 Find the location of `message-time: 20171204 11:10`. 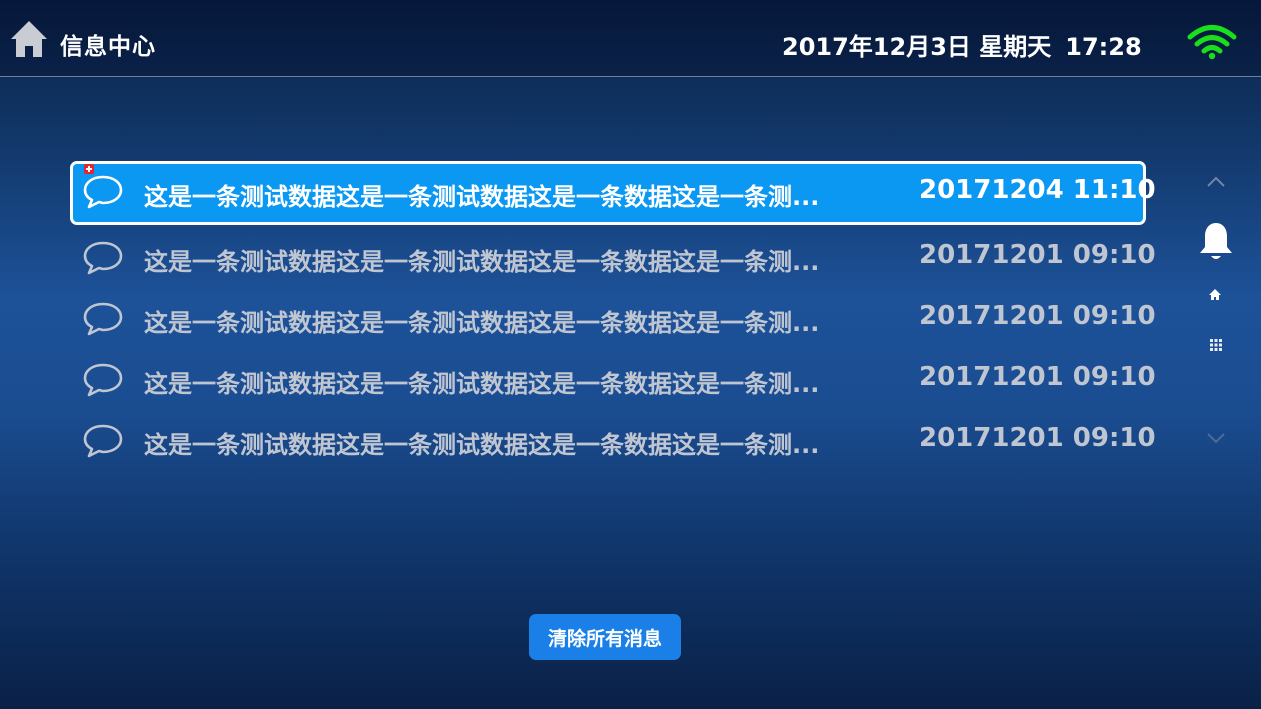

message-time: 20171204 11:10 is located at coordinates (1037, 190).